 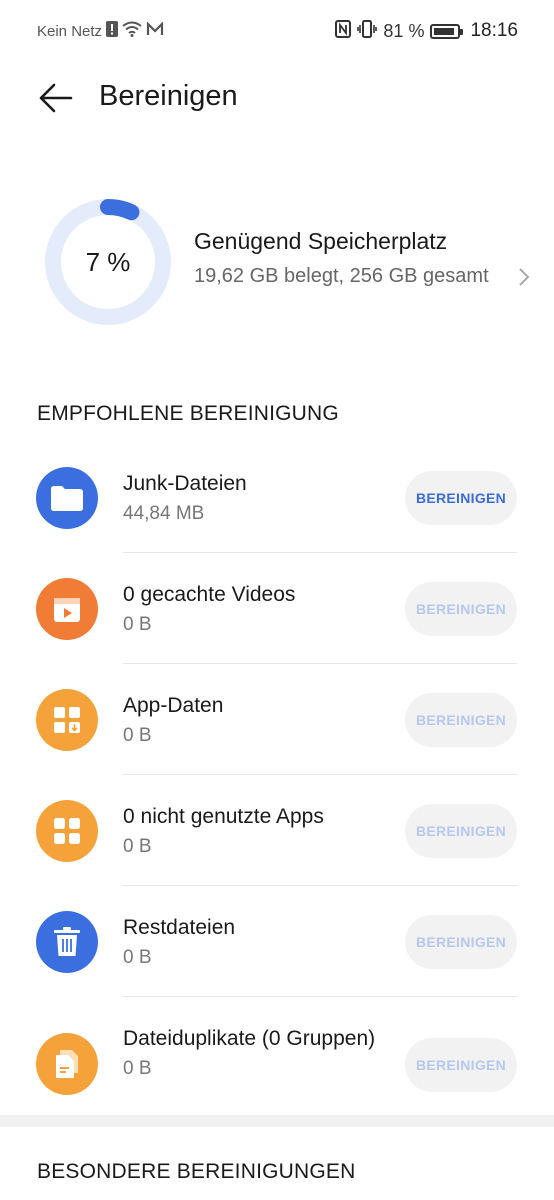 I want to click on cleanup-item-size: 44,84 MB, so click(x=164, y=513).